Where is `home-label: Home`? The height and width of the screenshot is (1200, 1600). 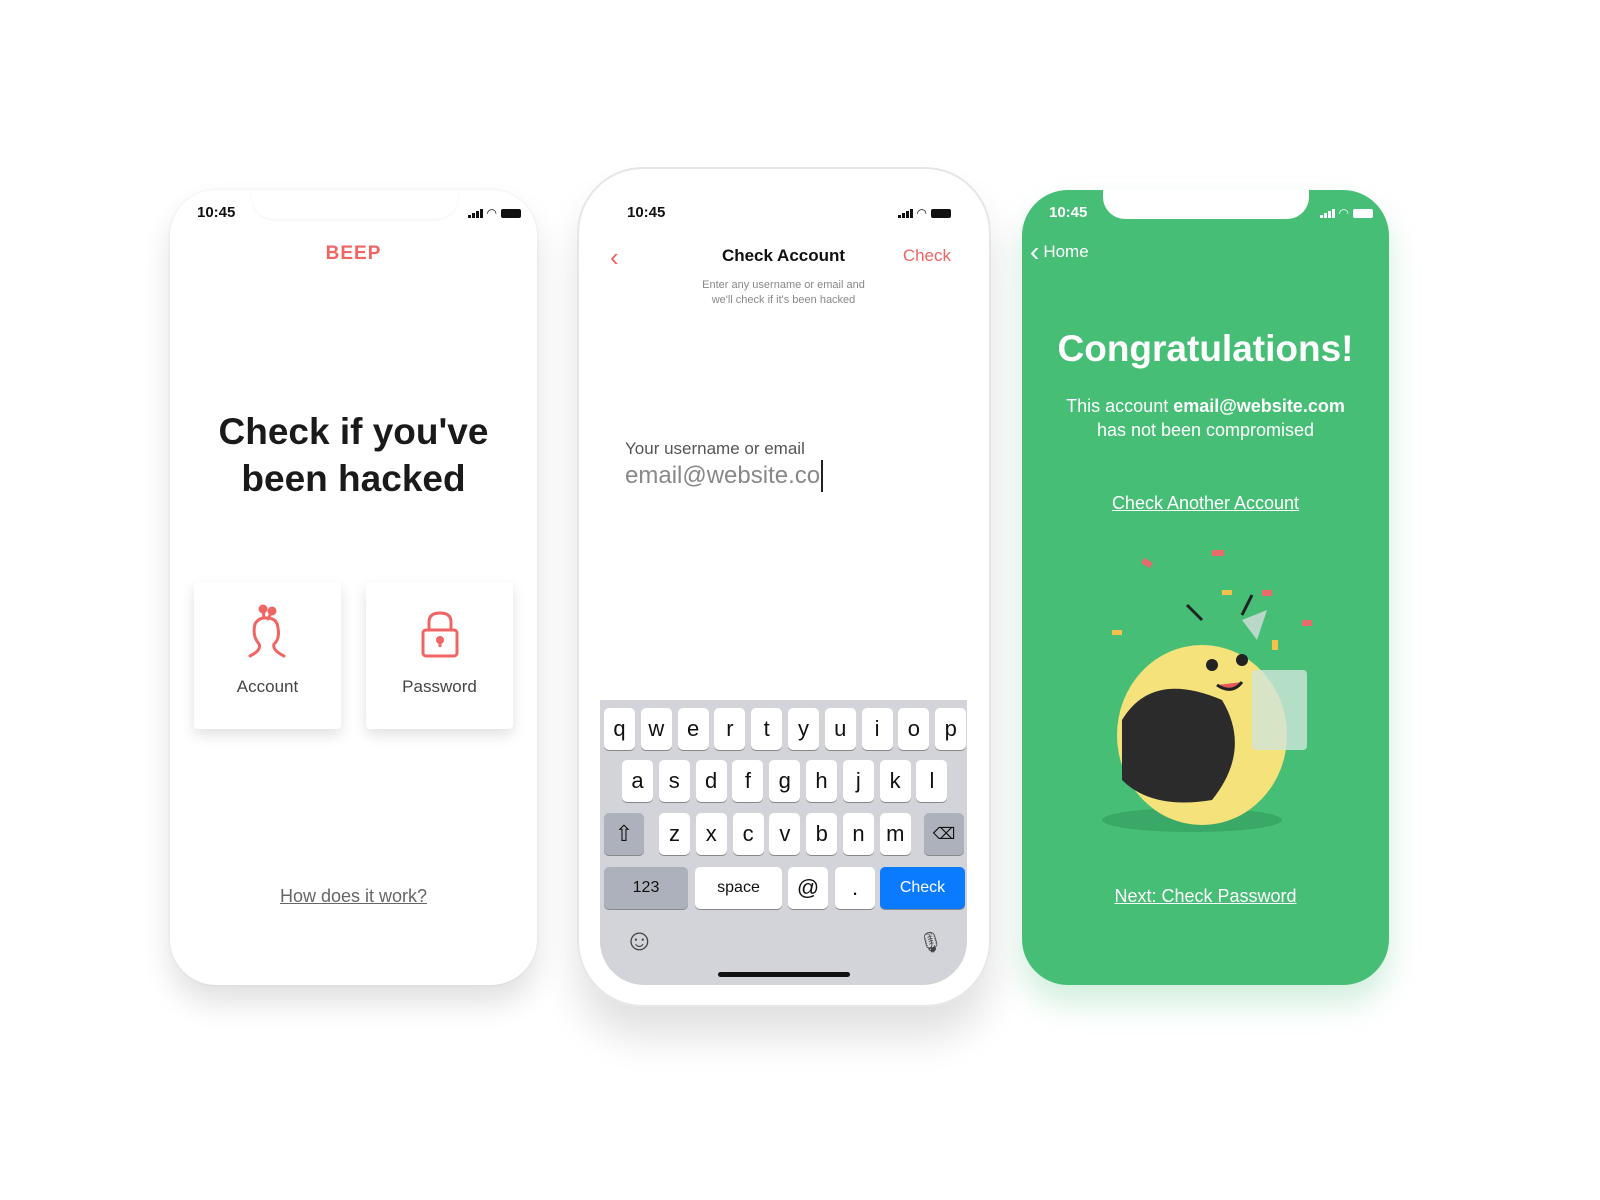 home-label: Home is located at coordinates (1066, 251).